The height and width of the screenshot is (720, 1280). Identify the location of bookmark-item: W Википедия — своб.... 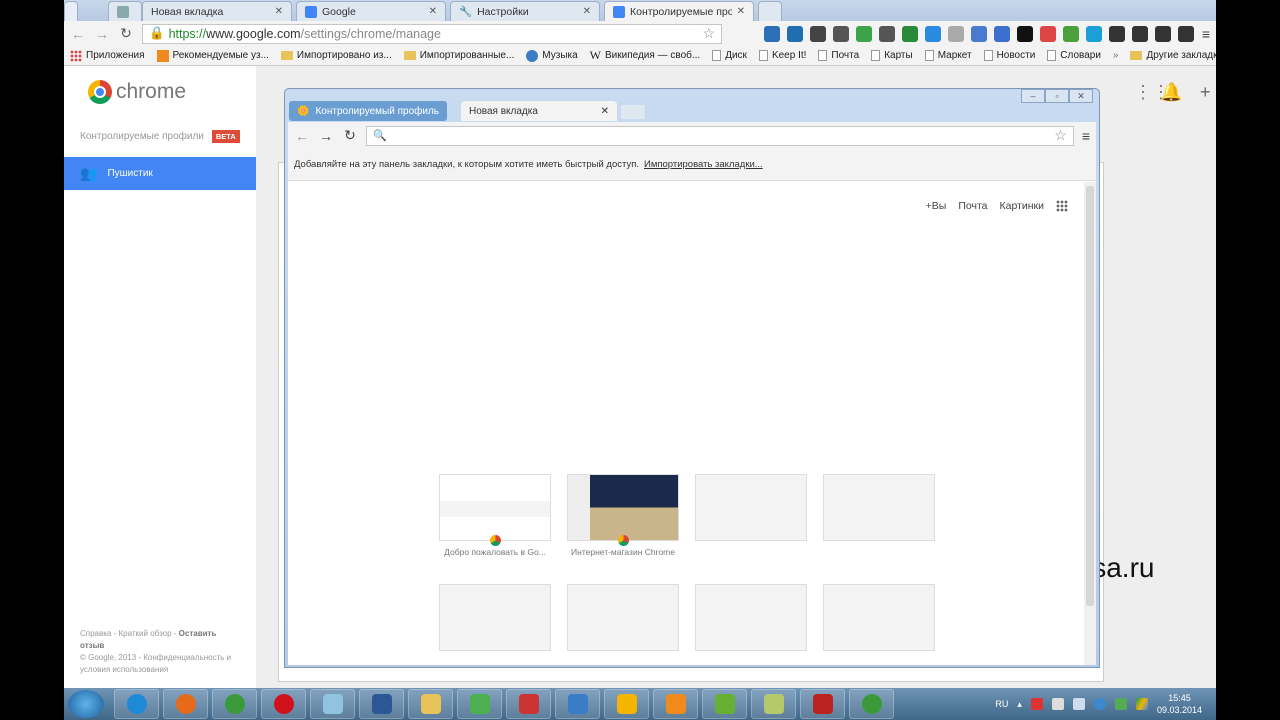
(645, 55).